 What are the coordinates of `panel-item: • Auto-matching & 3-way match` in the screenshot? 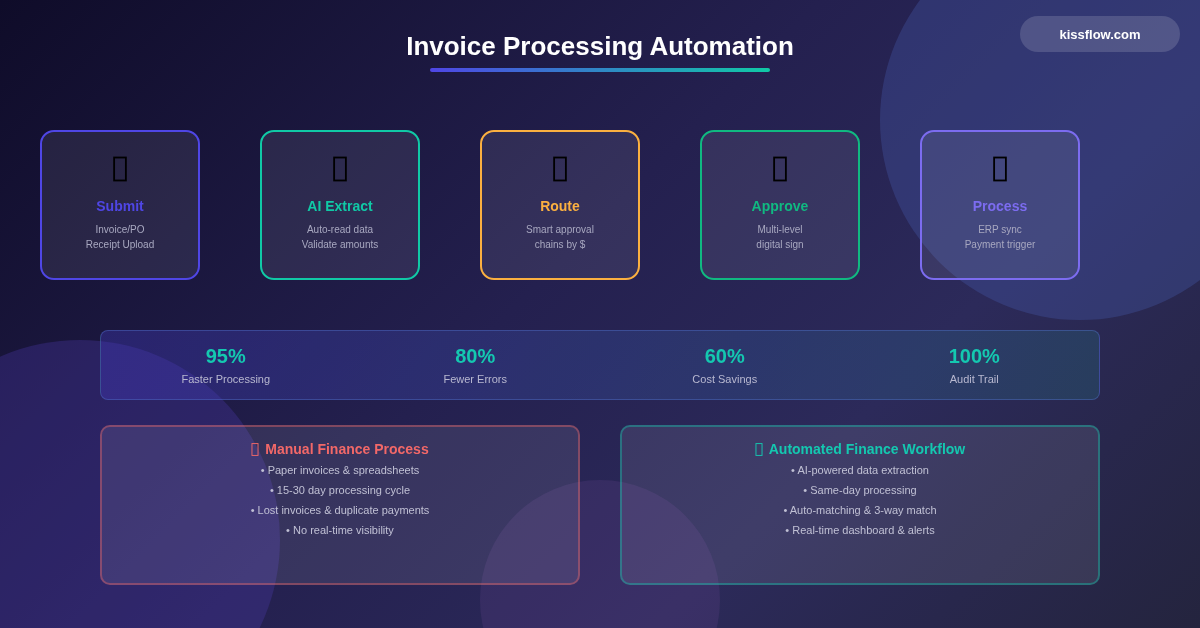 It's located at (860, 510).